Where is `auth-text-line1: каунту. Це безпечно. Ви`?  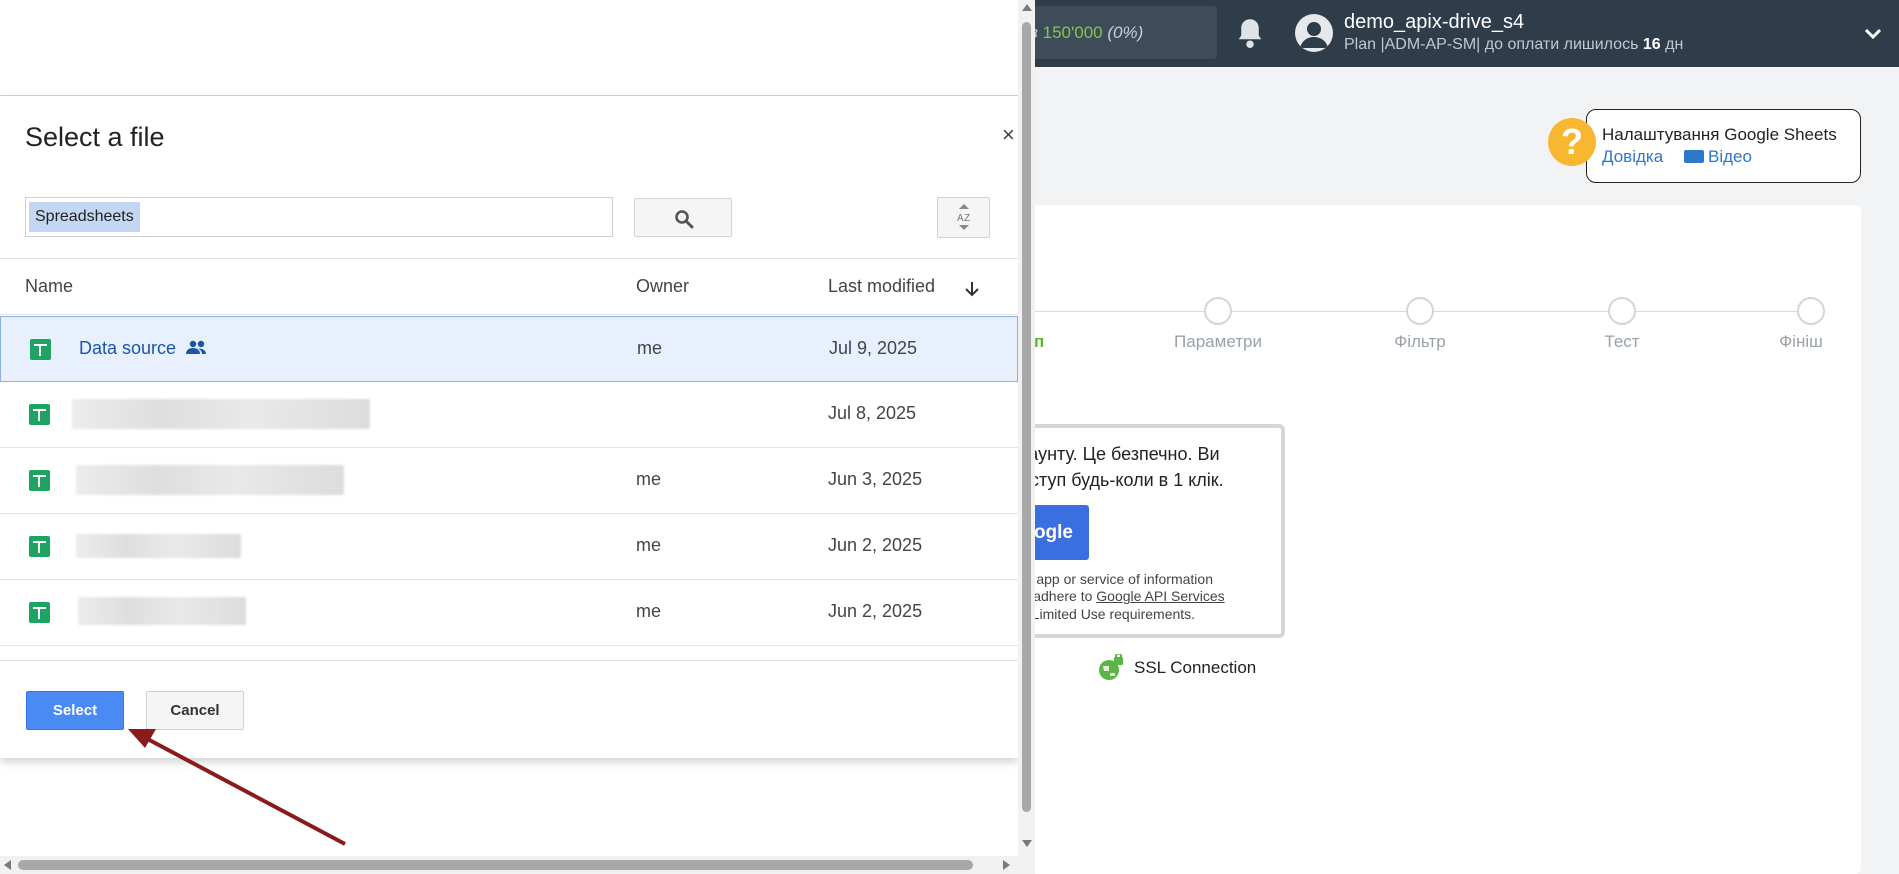
auth-text-line1: каунту. Це безпечно. Ви is located at coordinates (1120, 454).